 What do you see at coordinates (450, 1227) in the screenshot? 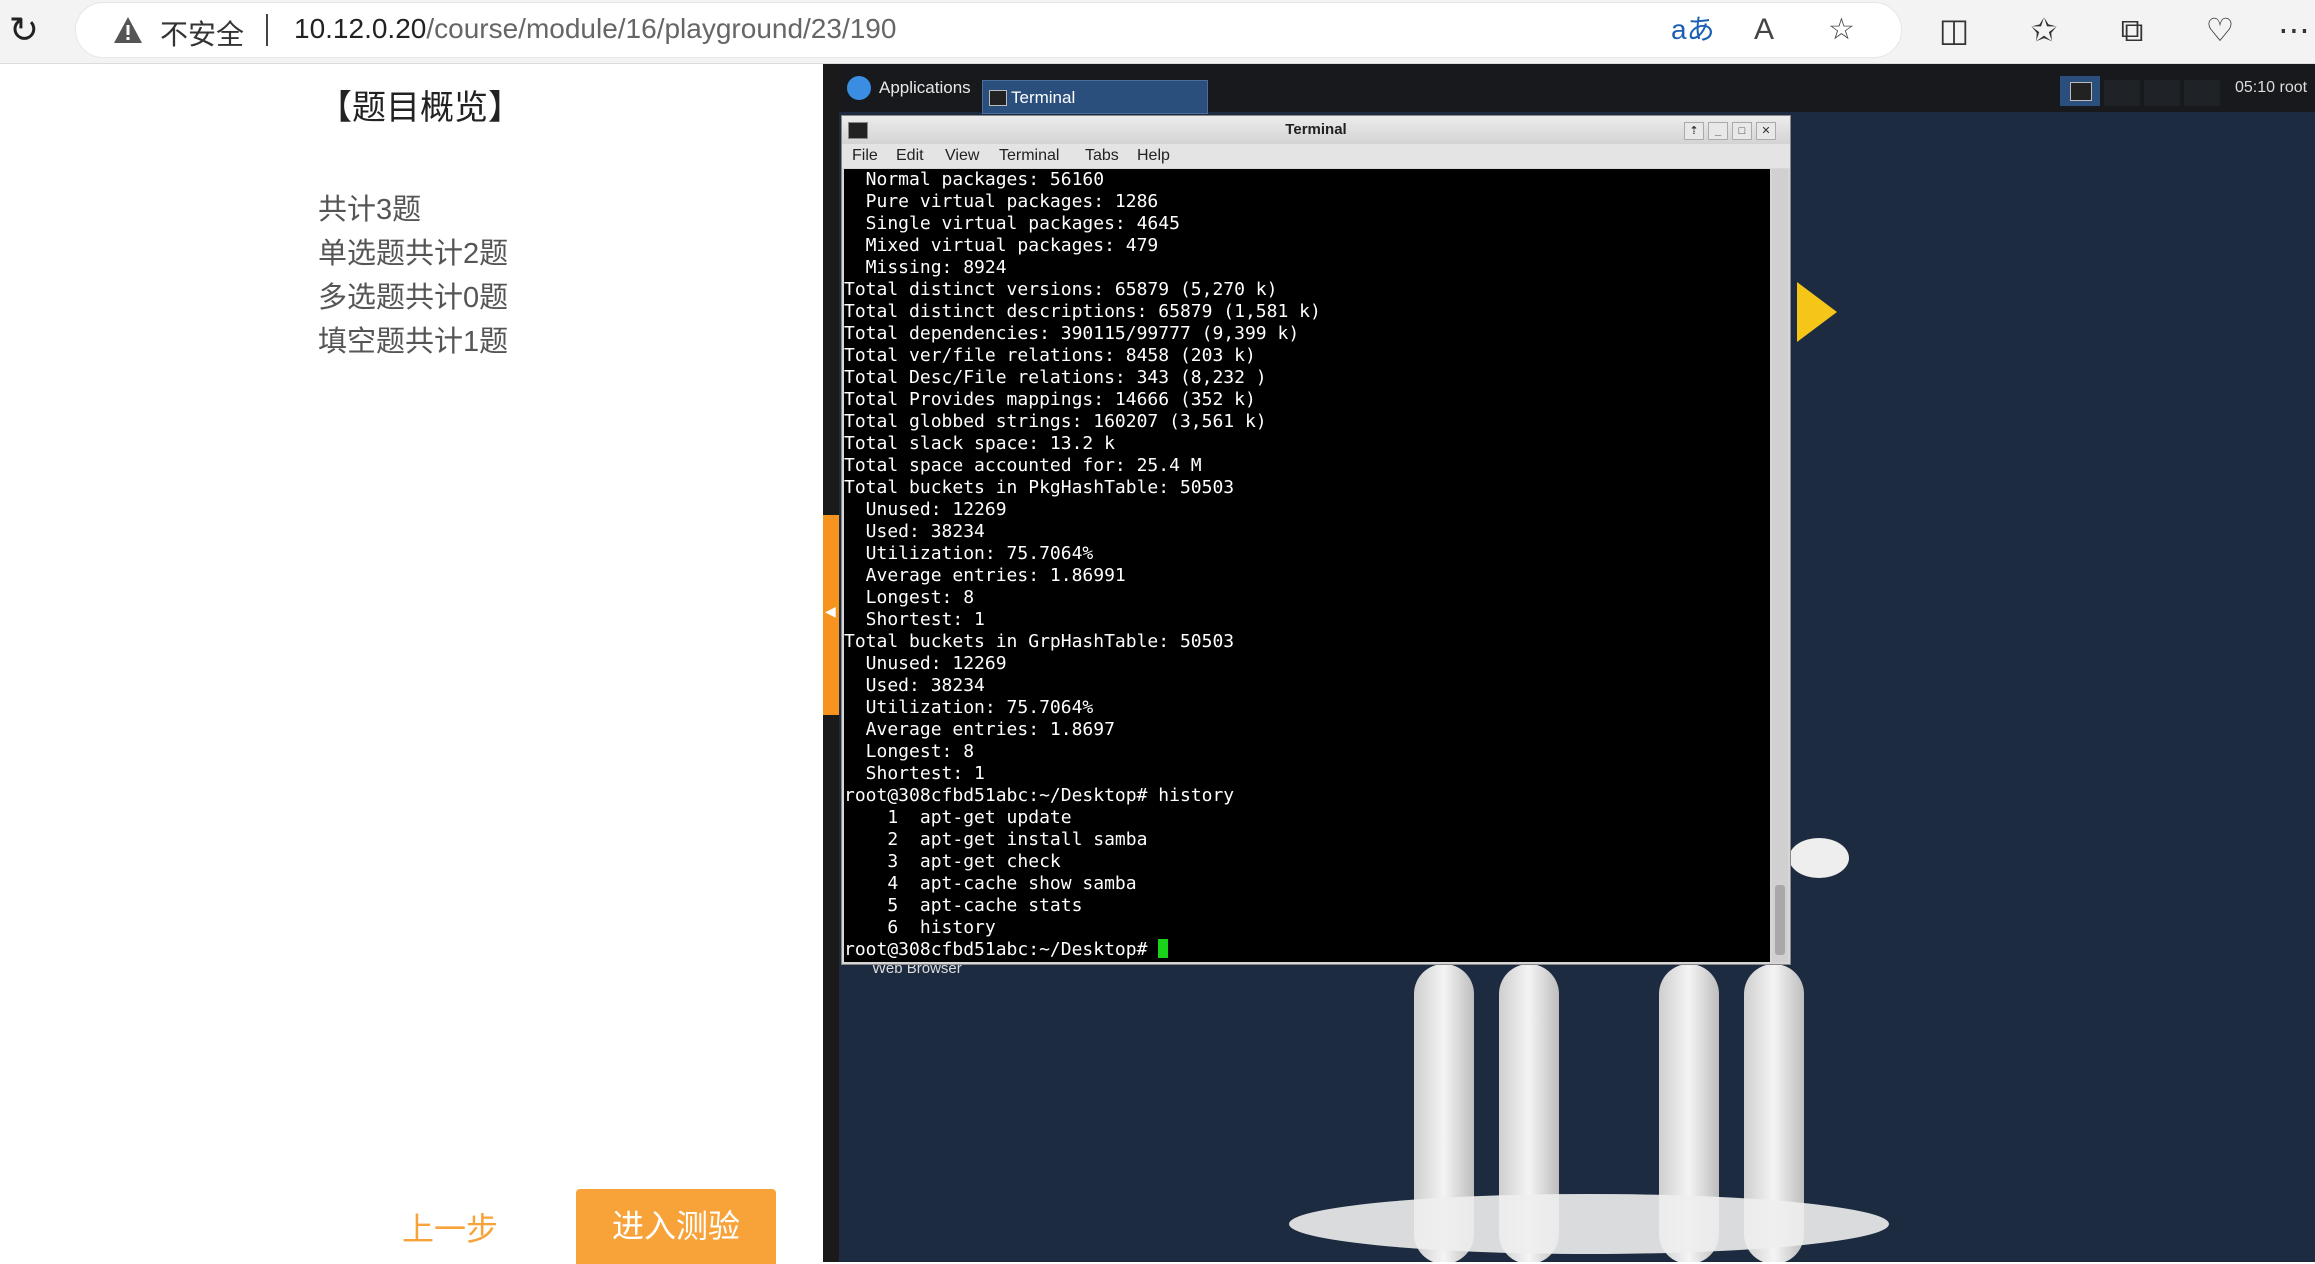
I see `previous-step-button: 上一步` at bounding box center [450, 1227].